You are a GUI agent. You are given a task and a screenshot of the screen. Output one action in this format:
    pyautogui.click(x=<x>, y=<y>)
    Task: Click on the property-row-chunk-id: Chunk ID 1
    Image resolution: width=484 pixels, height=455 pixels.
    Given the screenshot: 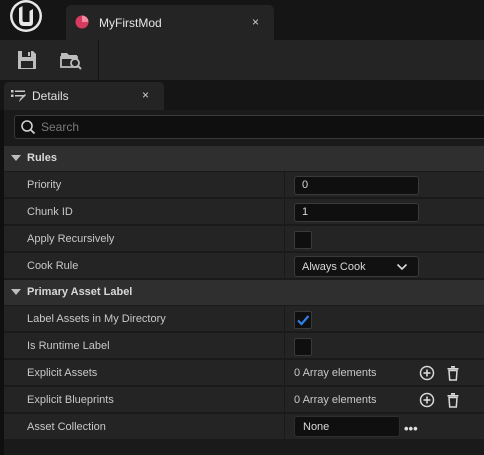 What is the action you would take?
    pyautogui.click(x=244, y=212)
    